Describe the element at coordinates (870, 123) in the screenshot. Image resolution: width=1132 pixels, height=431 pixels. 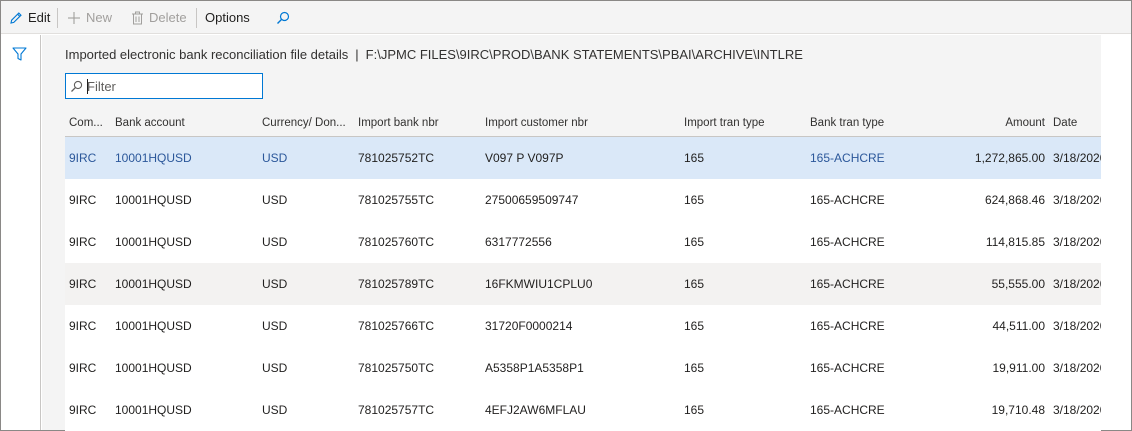
I see `column-header-bank-tran-type: Bank tran type` at that location.